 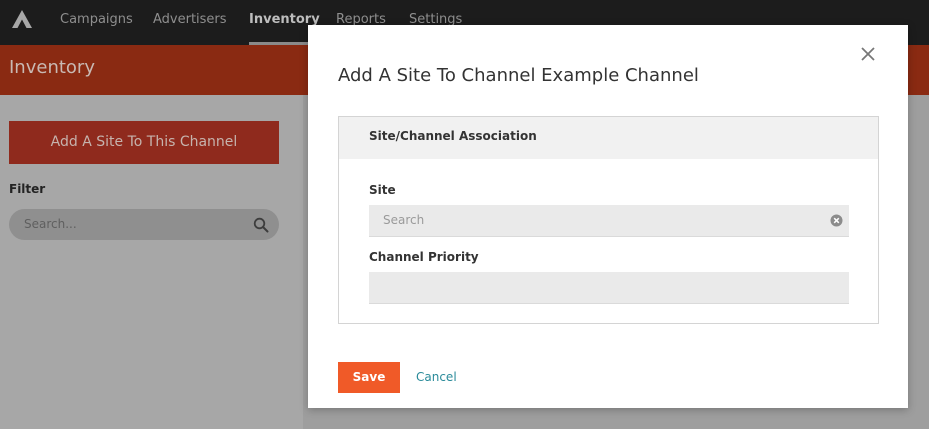 What do you see at coordinates (27, 189) in the screenshot?
I see `filter-label: Filter` at bounding box center [27, 189].